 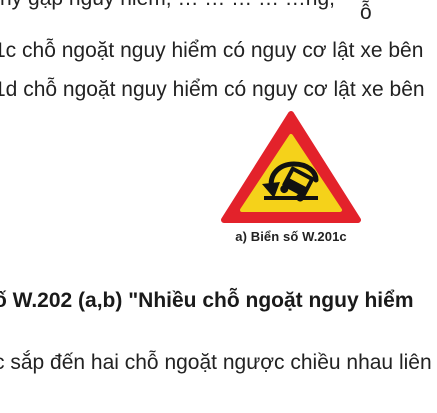 What do you see at coordinates (366, 12) in the screenshot?
I see `partial-bottom-glyph: ỗ` at bounding box center [366, 12].